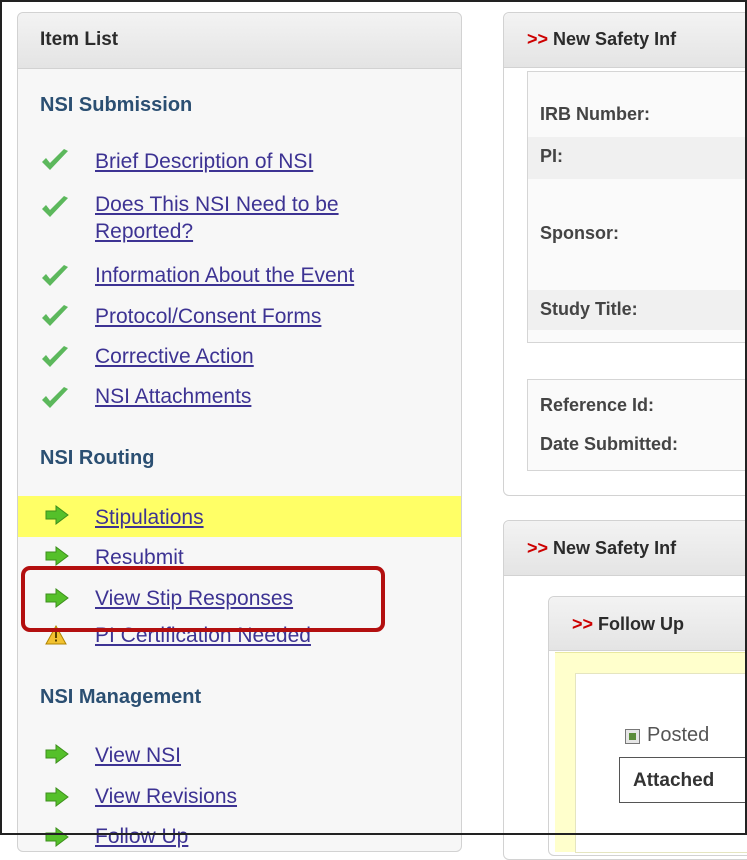 Image resolution: width=747 pixels, height=860 pixels. Describe the element at coordinates (166, 796) in the screenshot. I see `link-view-revisions: View Revisions` at that location.